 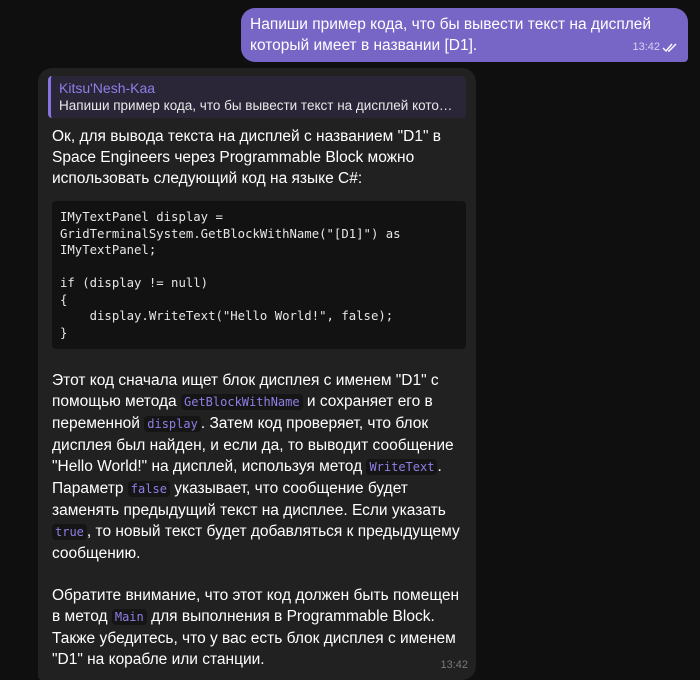 I want to click on inline-code: WriteText, so click(x=402, y=467).